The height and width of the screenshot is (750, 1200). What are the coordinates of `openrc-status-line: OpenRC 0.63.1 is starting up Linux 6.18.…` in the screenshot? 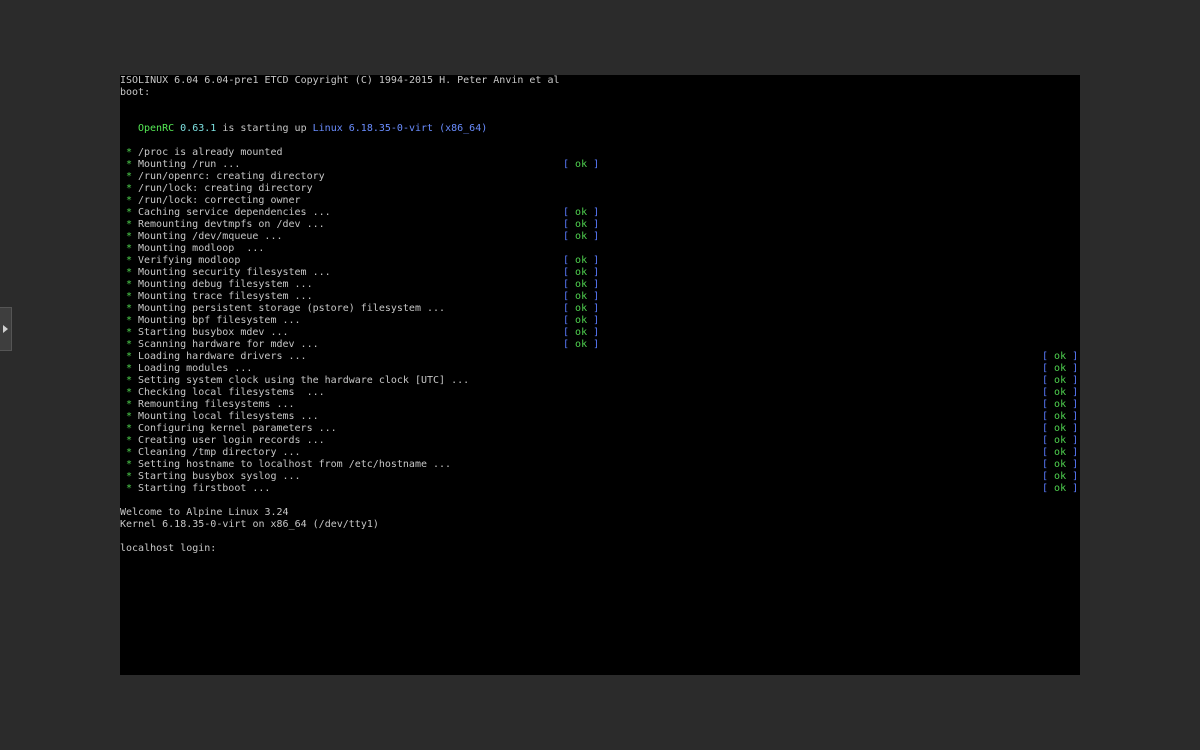 It's located at (303, 129).